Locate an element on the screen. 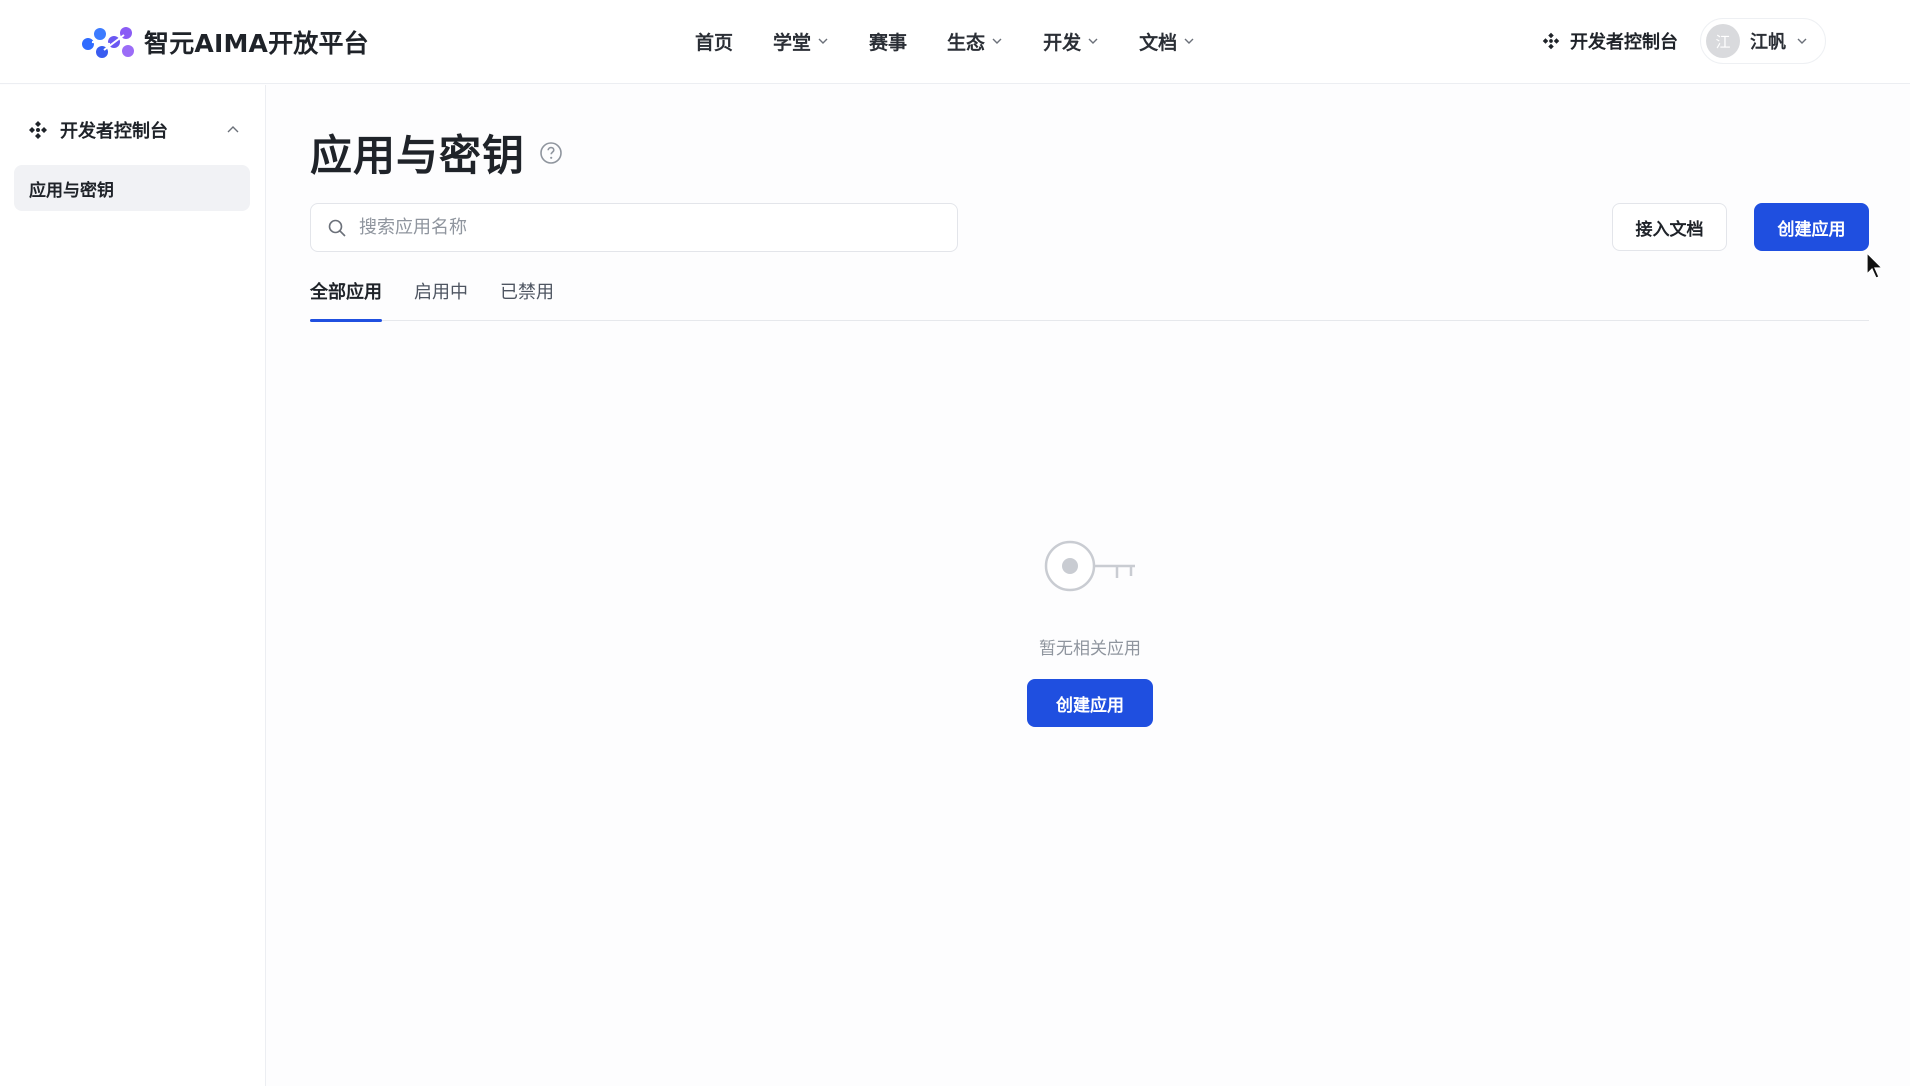 The width and height of the screenshot is (1910, 1086). create-app-empty-button: 创建应用 is located at coordinates (1090, 703).